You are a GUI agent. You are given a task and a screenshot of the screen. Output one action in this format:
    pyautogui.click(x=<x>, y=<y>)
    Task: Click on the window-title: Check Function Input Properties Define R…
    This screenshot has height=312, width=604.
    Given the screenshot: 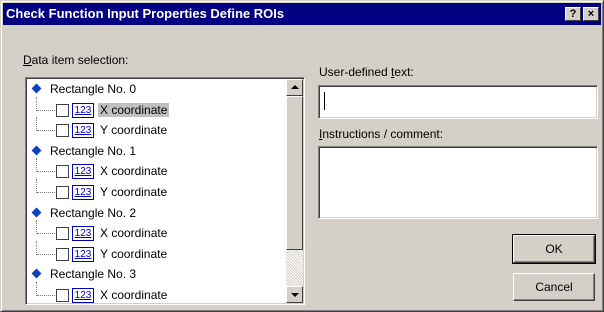 What is the action you would take?
    pyautogui.click(x=145, y=13)
    